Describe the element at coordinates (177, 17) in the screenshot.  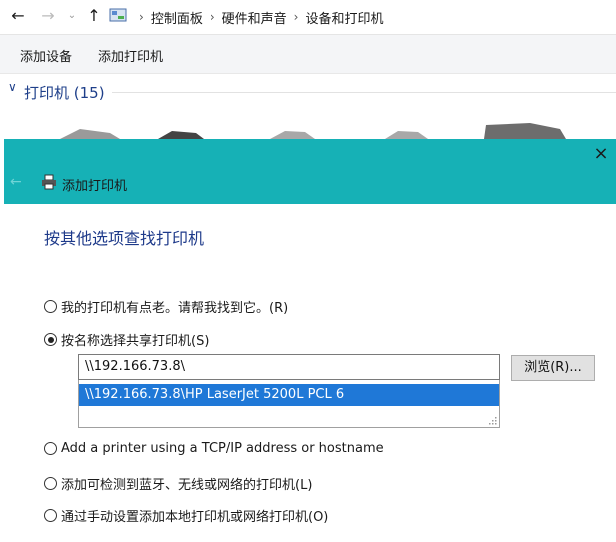
I see `breadcrumb-item: 控制面板` at that location.